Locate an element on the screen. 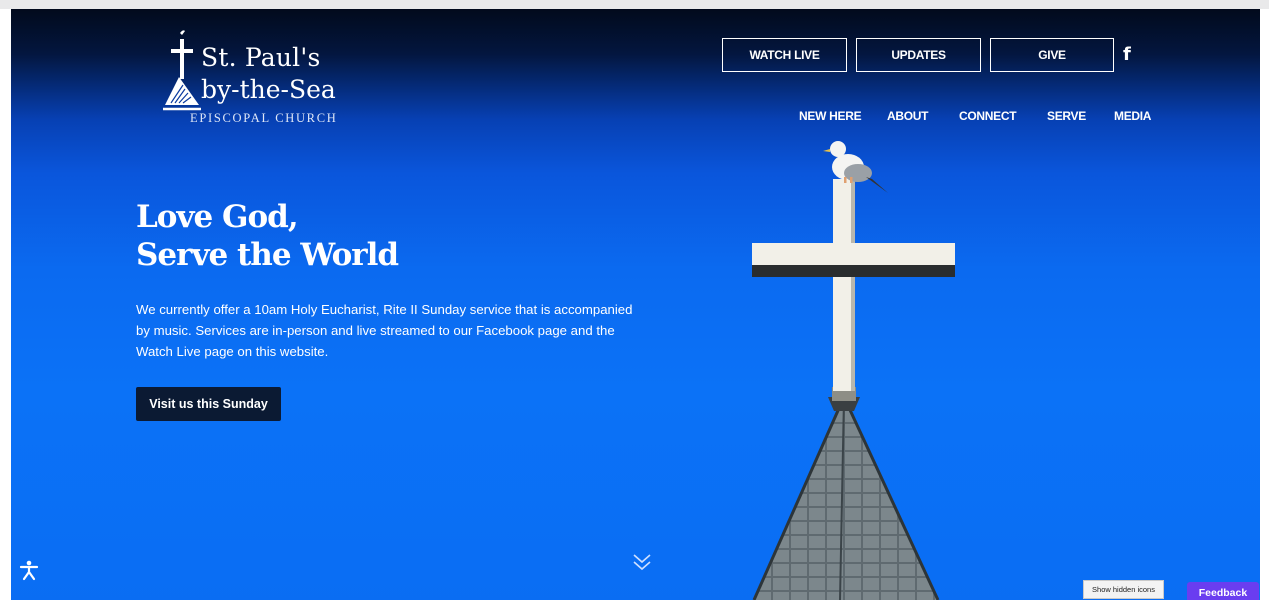  updates-button: UPDATES is located at coordinates (918, 55).